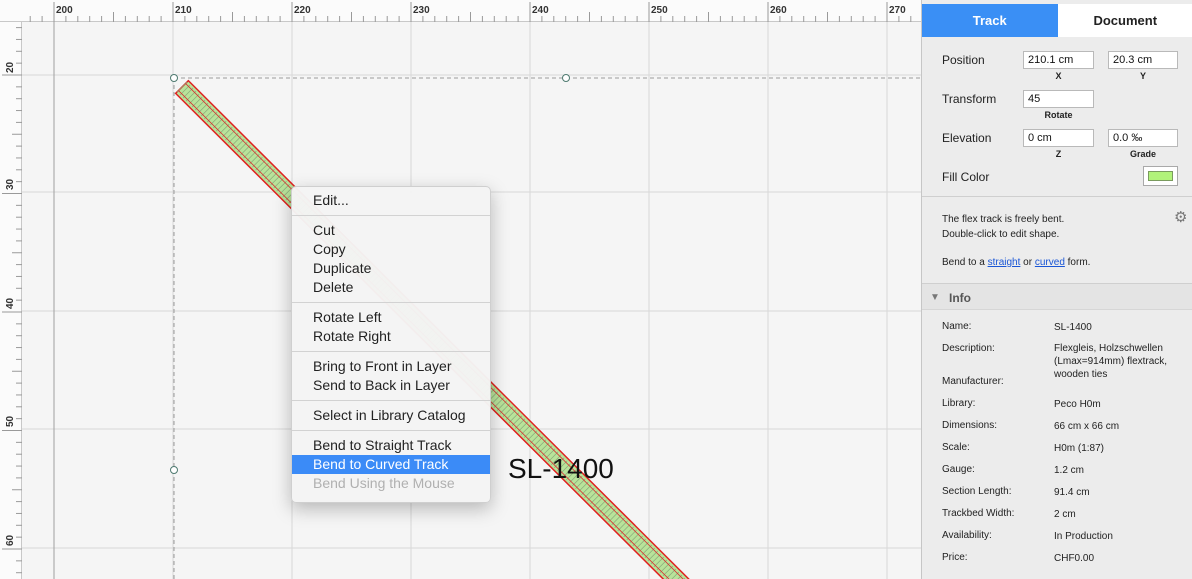  Describe the element at coordinates (1074, 558) in the screenshot. I see `info-value: CHF0.00` at that location.